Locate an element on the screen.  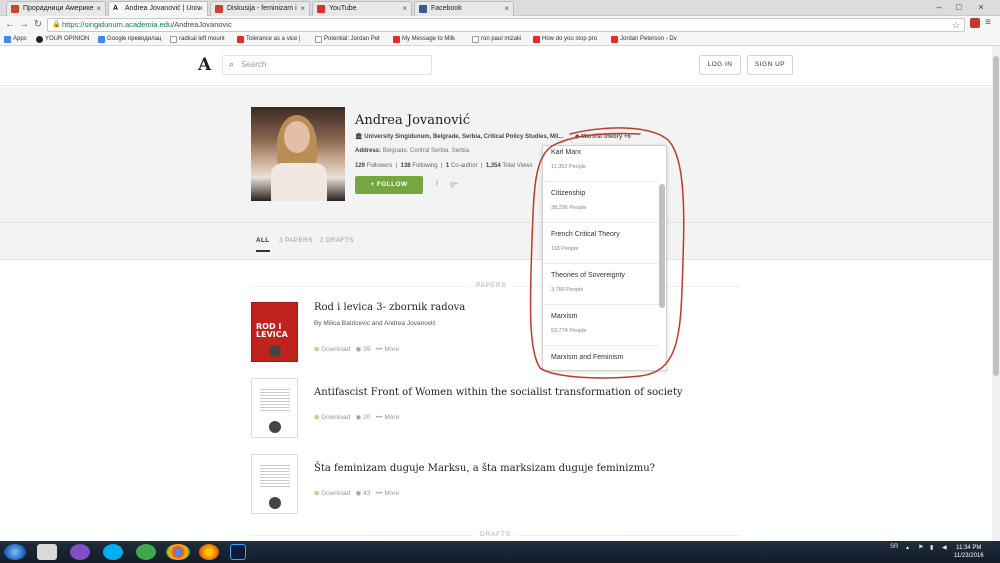
tab-favicon-icon is located at coordinates (15, 9).